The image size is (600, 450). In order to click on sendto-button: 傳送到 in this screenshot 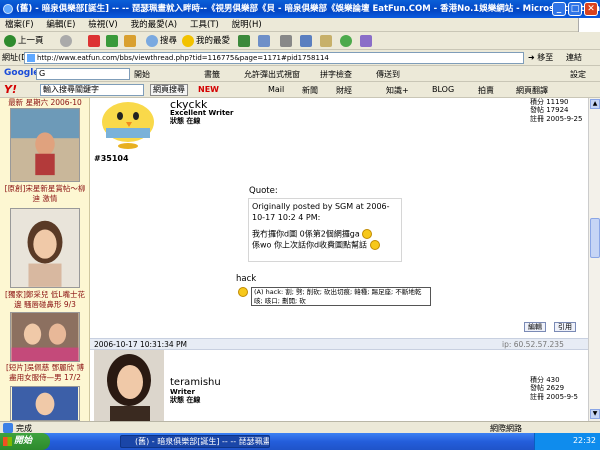, I will do `click(388, 74)`.